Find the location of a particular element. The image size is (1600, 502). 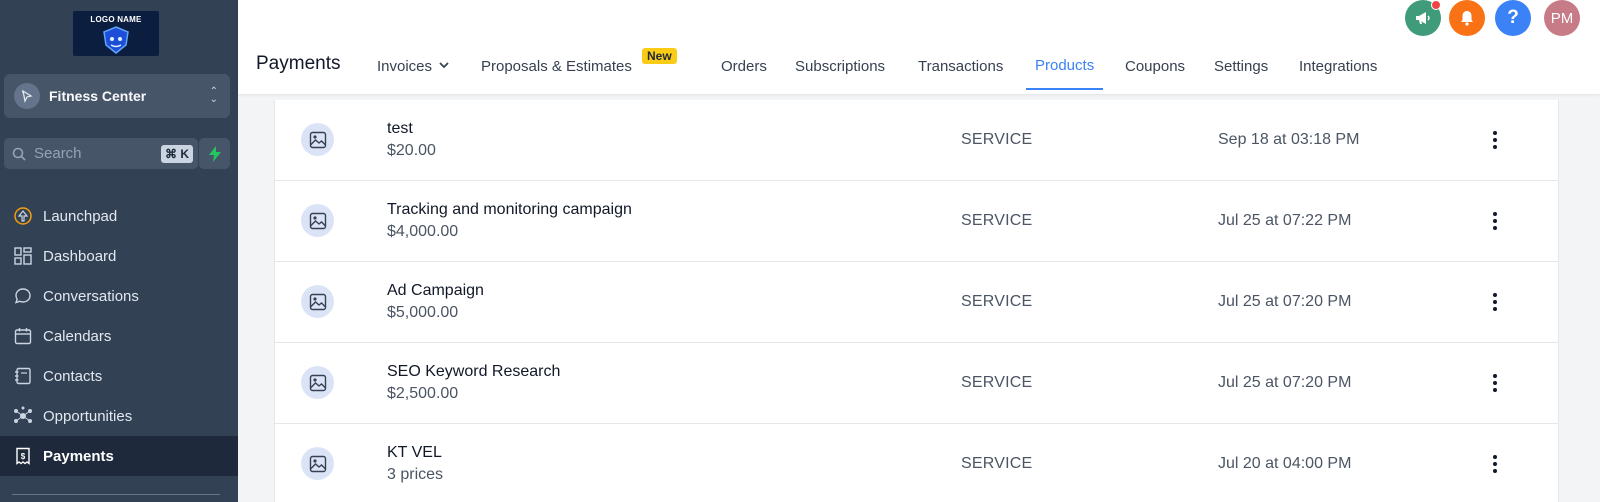

notification-dot is located at coordinates (1436, 5).